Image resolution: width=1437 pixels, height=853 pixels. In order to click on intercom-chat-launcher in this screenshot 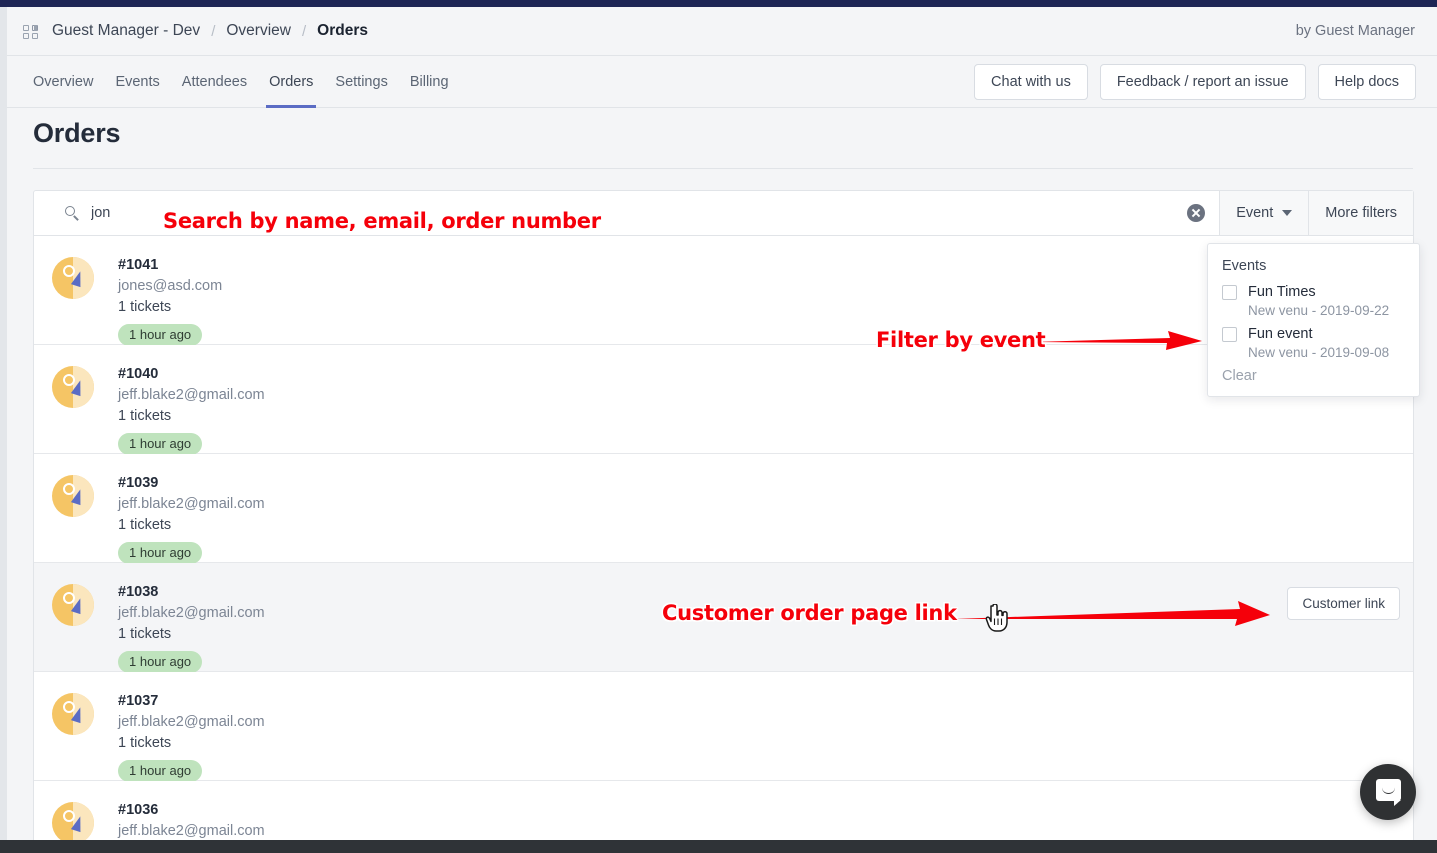, I will do `click(1388, 792)`.